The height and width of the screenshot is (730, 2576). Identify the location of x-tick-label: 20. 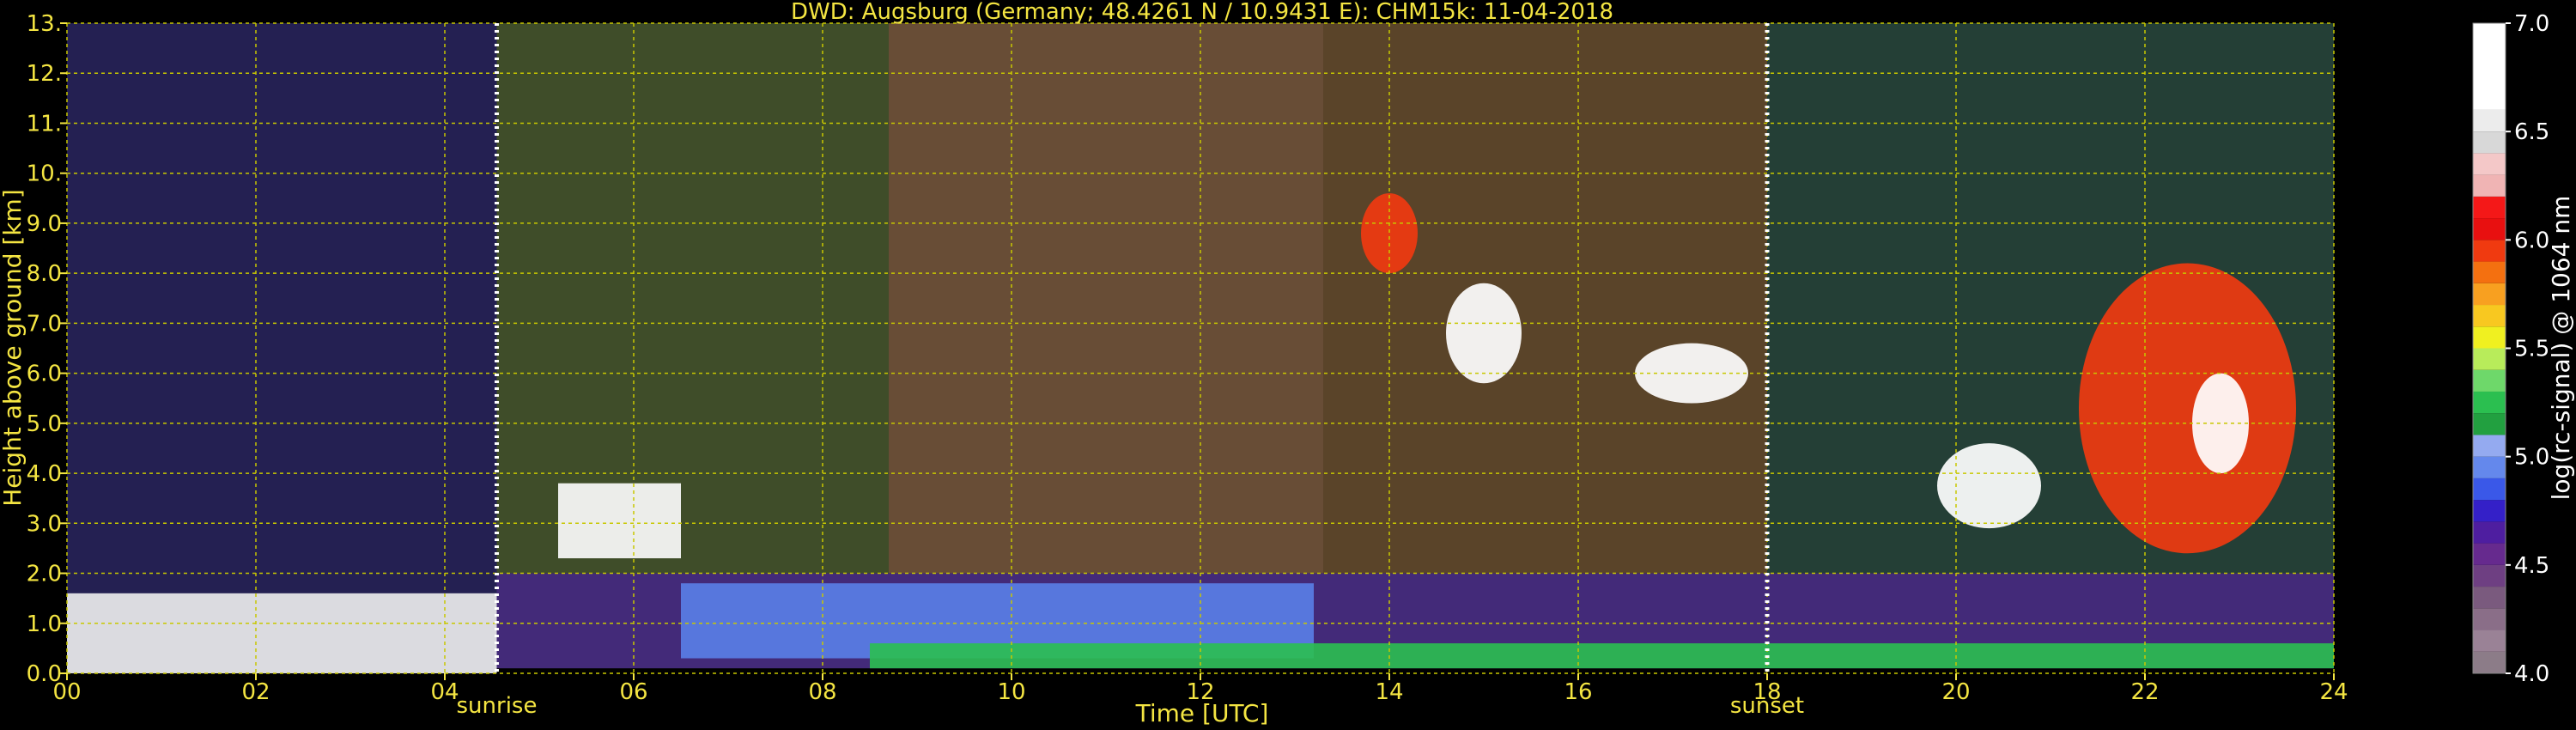
(1955, 692).